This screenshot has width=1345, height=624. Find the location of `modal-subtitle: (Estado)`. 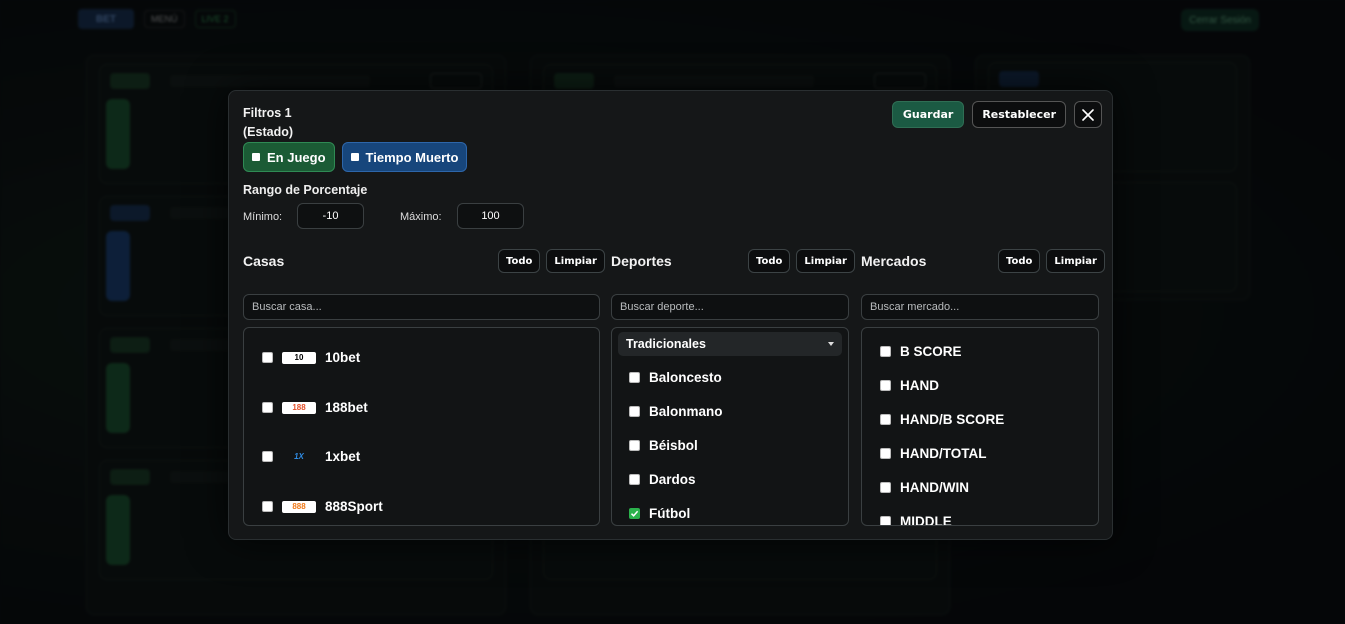

modal-subtitle: (Estado) is located at coordinates (268, 132).